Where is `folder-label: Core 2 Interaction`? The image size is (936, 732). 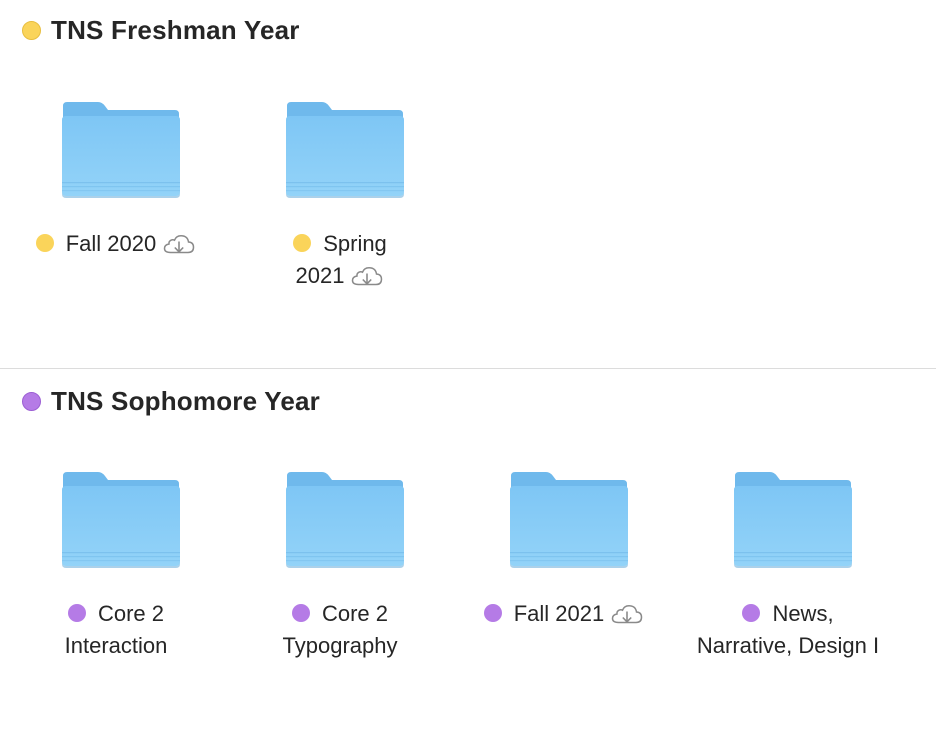
folder-label: Core 2 Interaction is located at coordinates (116, 630).